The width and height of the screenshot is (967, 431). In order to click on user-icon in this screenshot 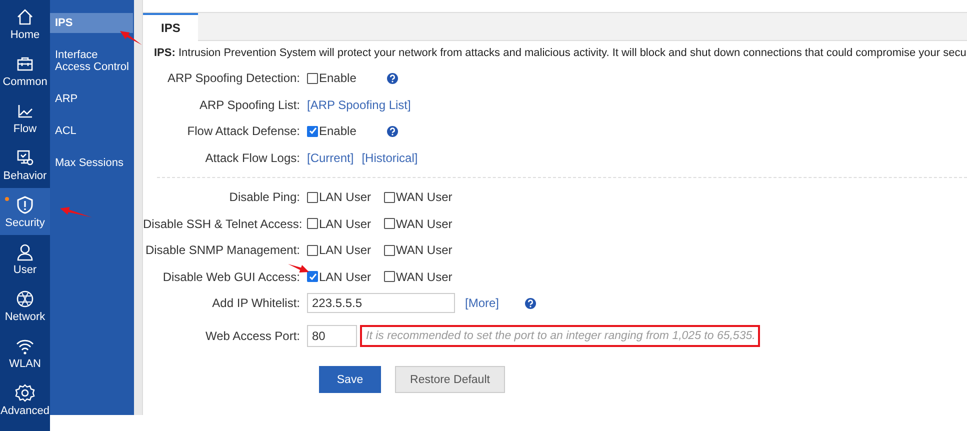, I will do `click(25, 252)`.